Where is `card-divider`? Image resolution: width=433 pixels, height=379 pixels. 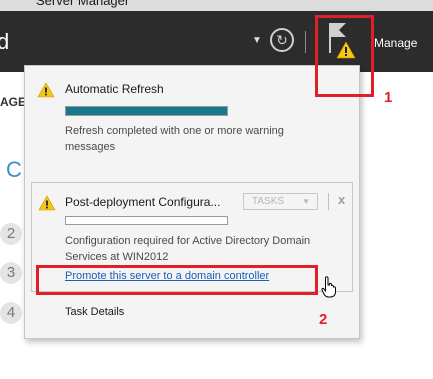
card-divider is located at coordinates (328, 201).